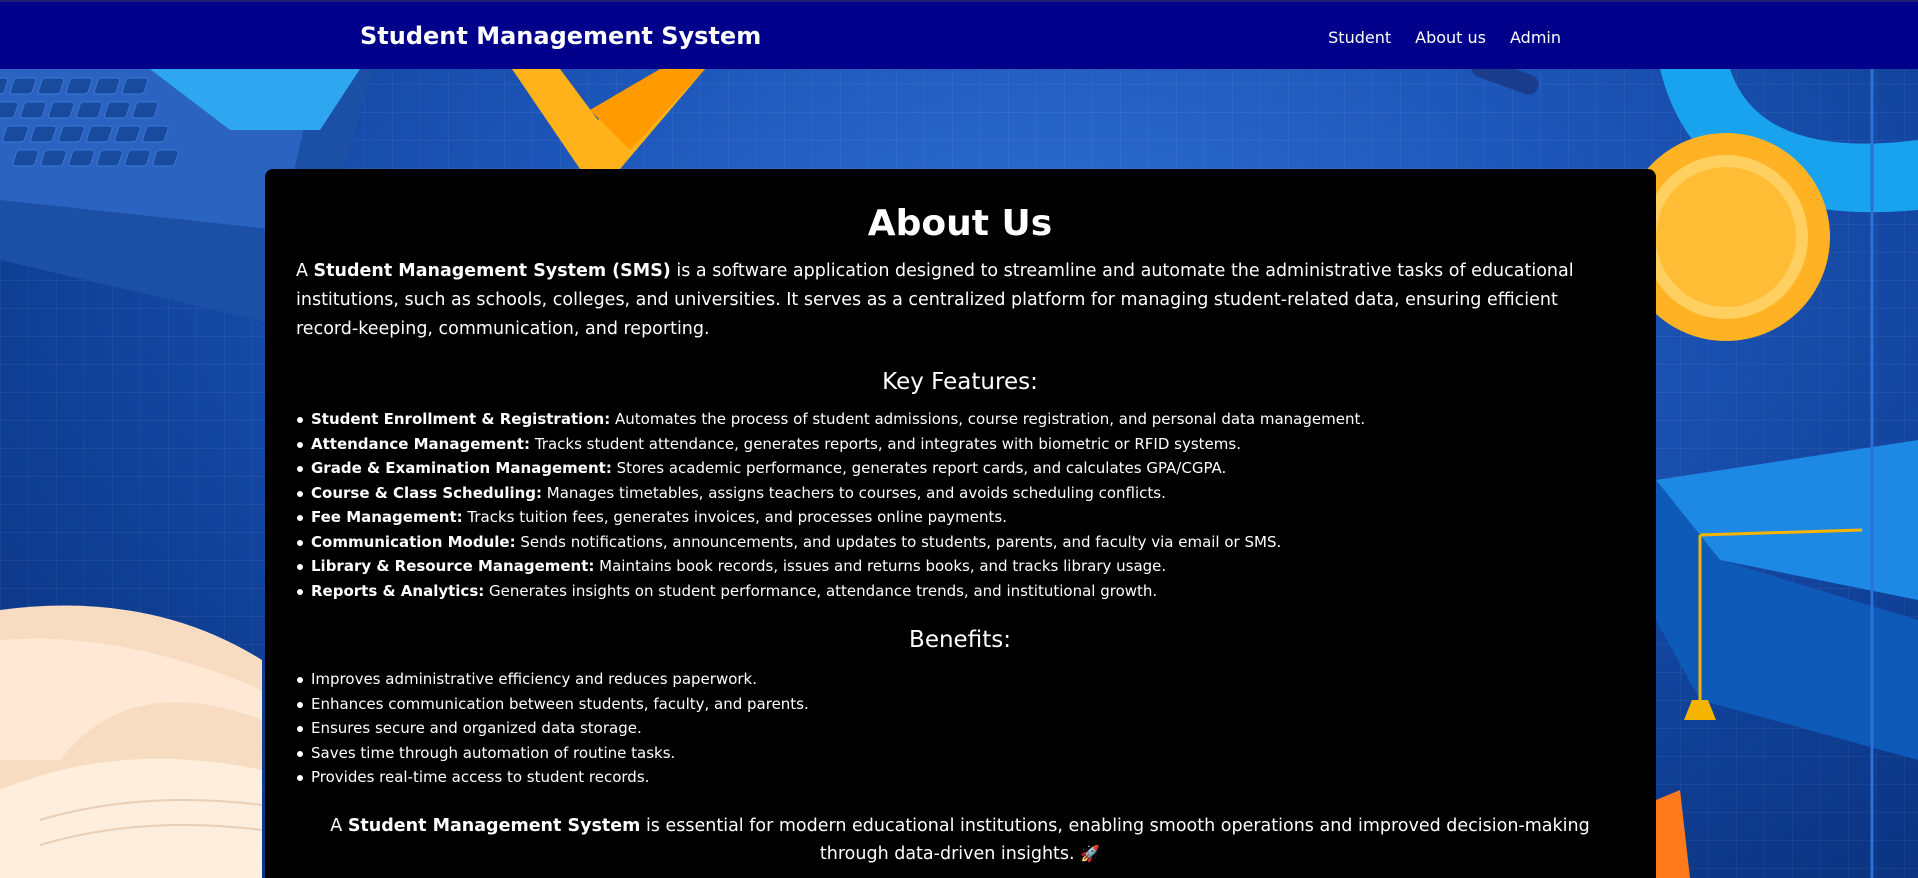 The width and height of the screenshot is (1918, 878). Describe the element at coordinates (1673, 834) in the screenshot. I see `orange-shape` at that location.